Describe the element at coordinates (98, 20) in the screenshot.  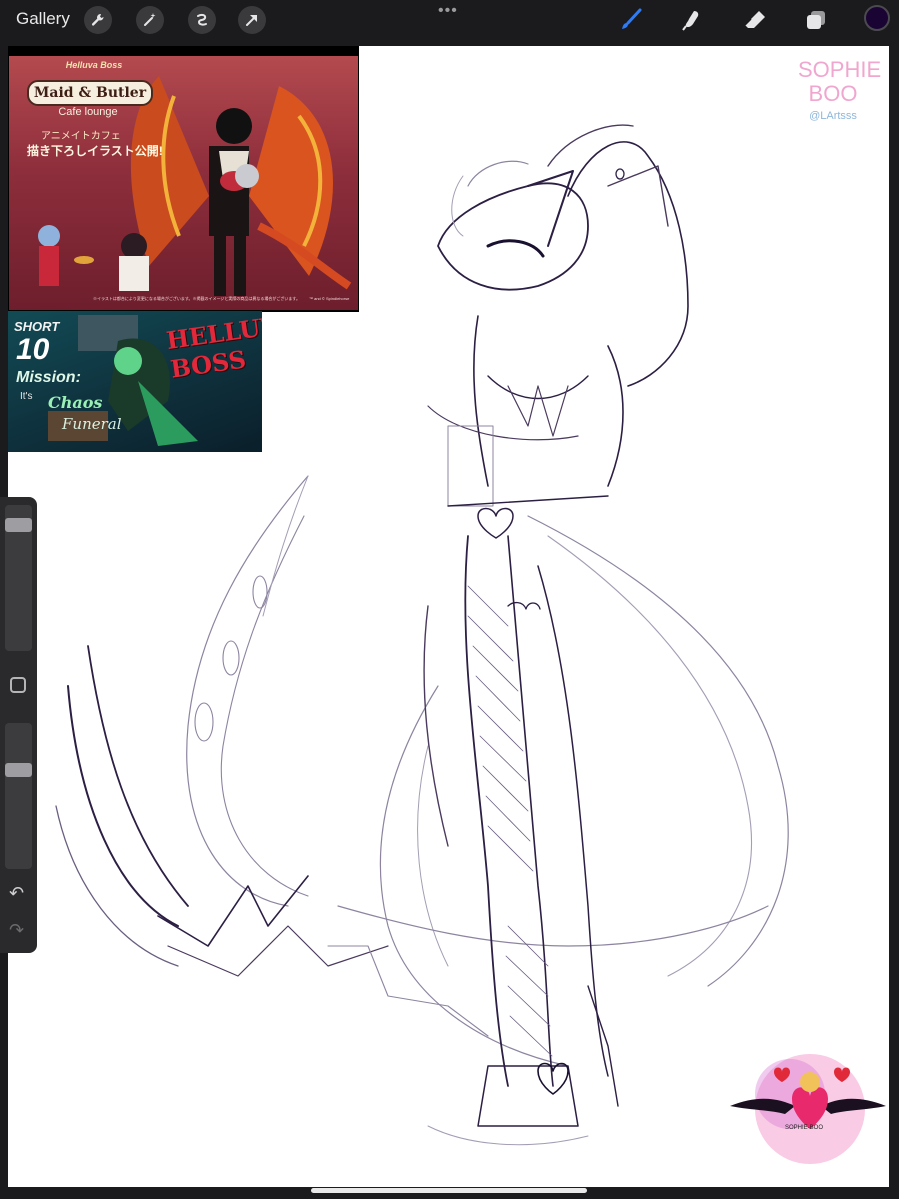
I see `wrench-icon` at that location.